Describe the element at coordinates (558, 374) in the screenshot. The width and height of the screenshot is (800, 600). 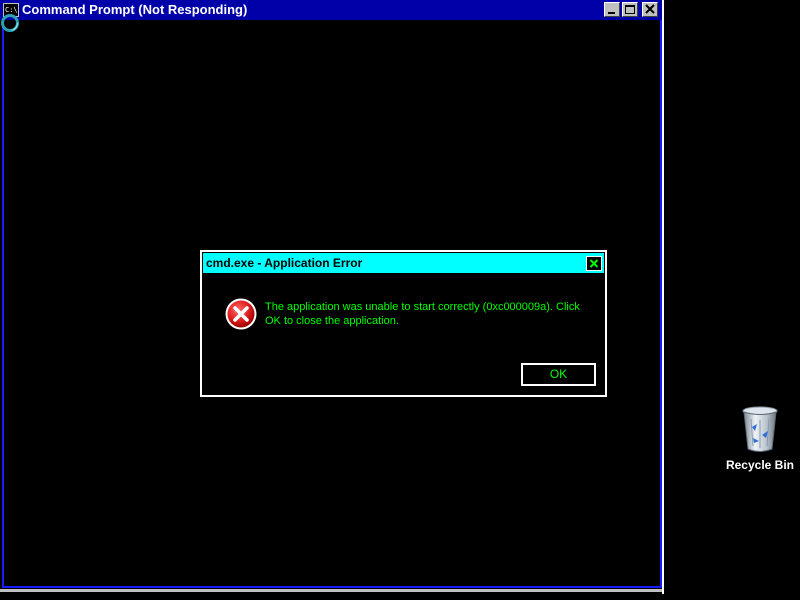
I see `ok-button: OK` at that location.